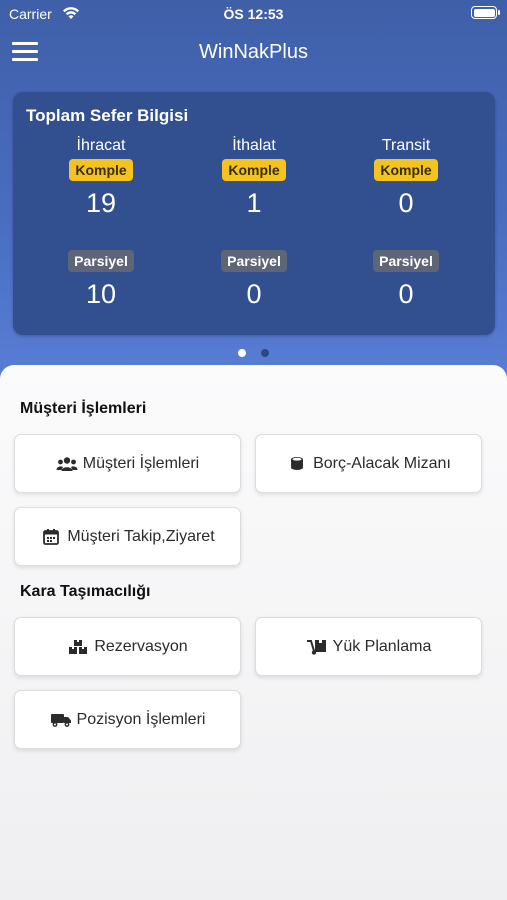 This screenshot has width=507, height=900. Describe the element at coordinates (101, 294) in the screenshot. I see `parsiyel-count: 10` at that location.